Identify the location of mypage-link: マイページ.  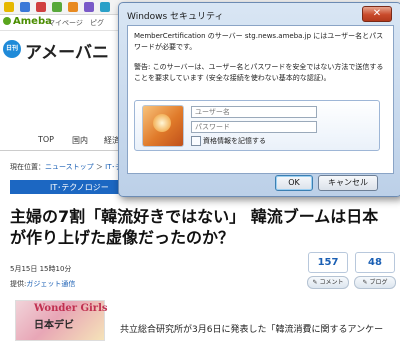
(65, 23).